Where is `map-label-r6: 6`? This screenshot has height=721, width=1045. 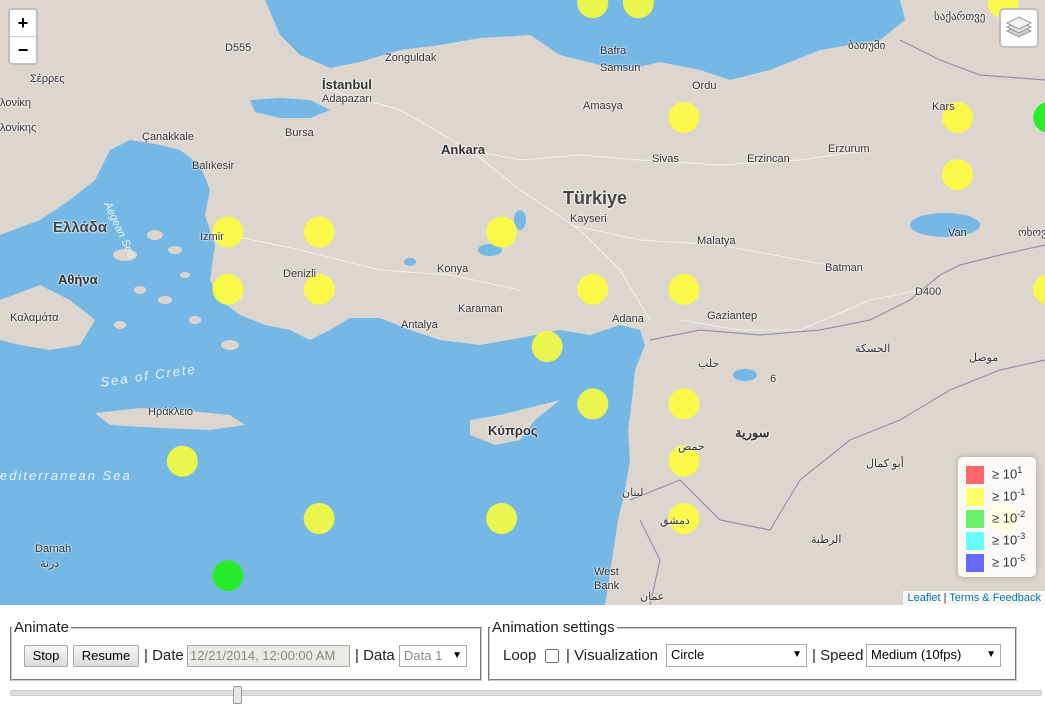 map-label-r6: 6 is located at coordinates (773, 379).